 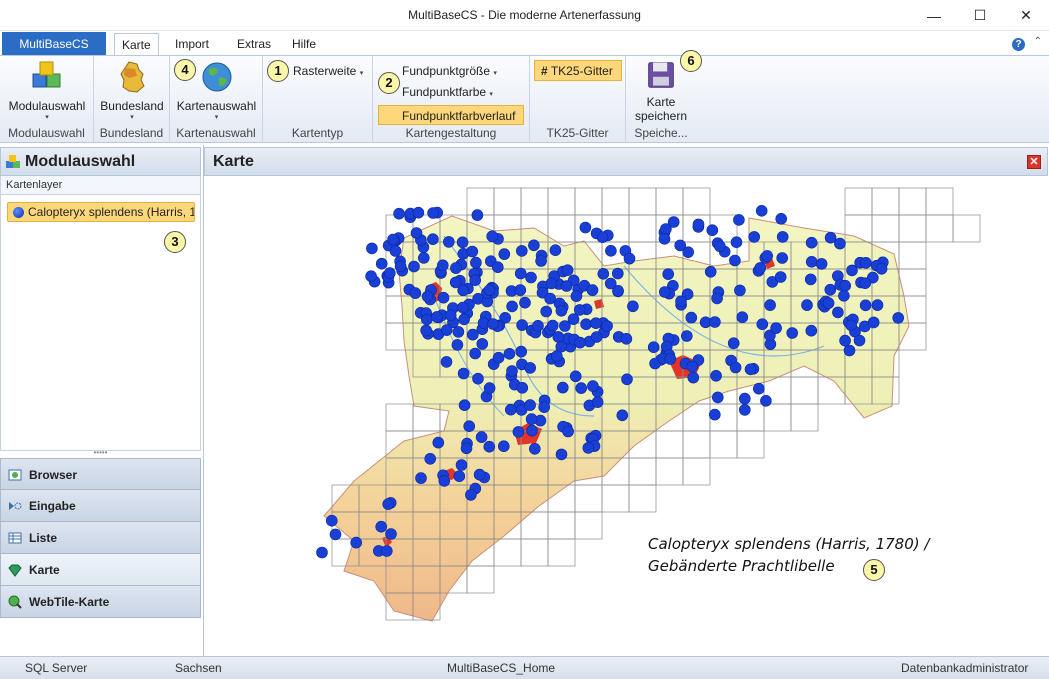 I want to click on app-menu-tab: MultiBaseCS, so click(x=54, y=44).